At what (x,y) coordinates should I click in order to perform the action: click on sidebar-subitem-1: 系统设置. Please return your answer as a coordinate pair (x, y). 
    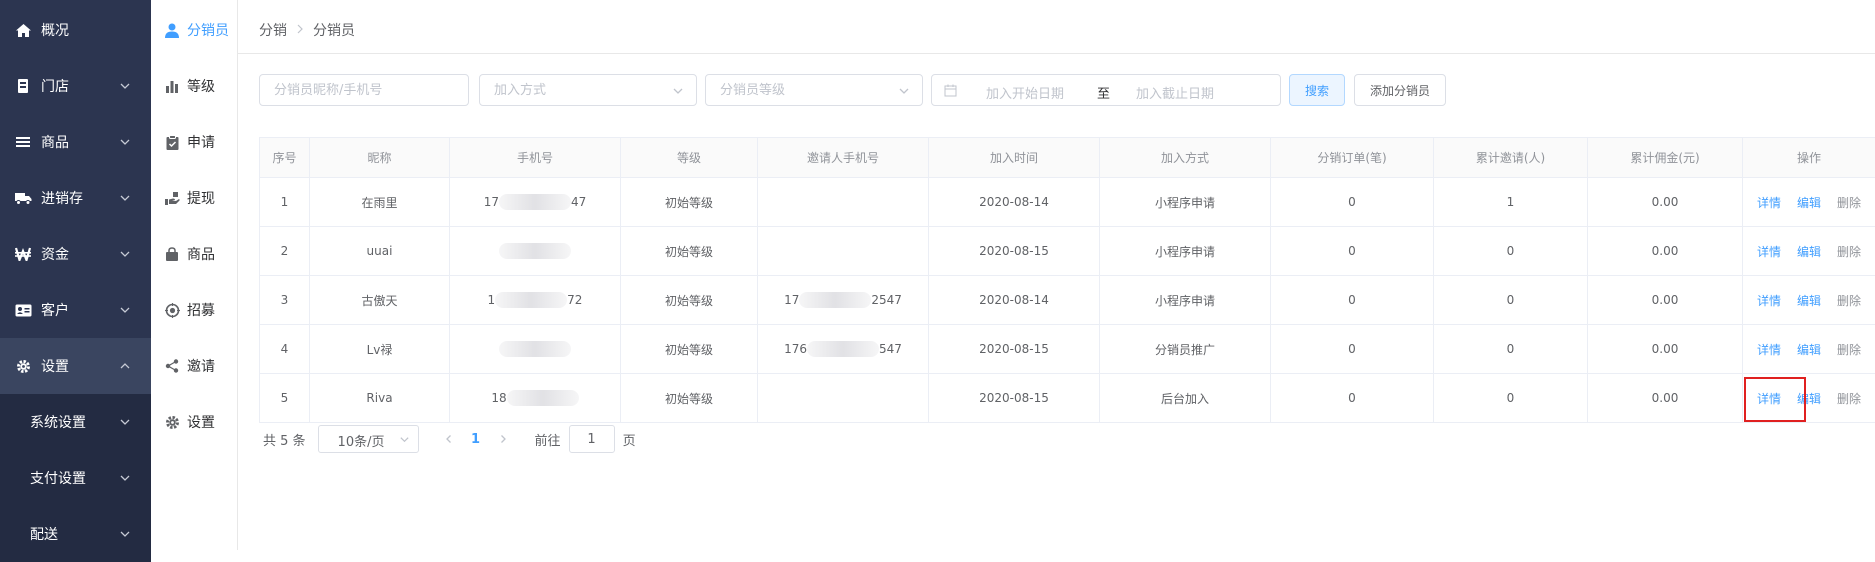
    Looking at the image, I should click on (75, 422).